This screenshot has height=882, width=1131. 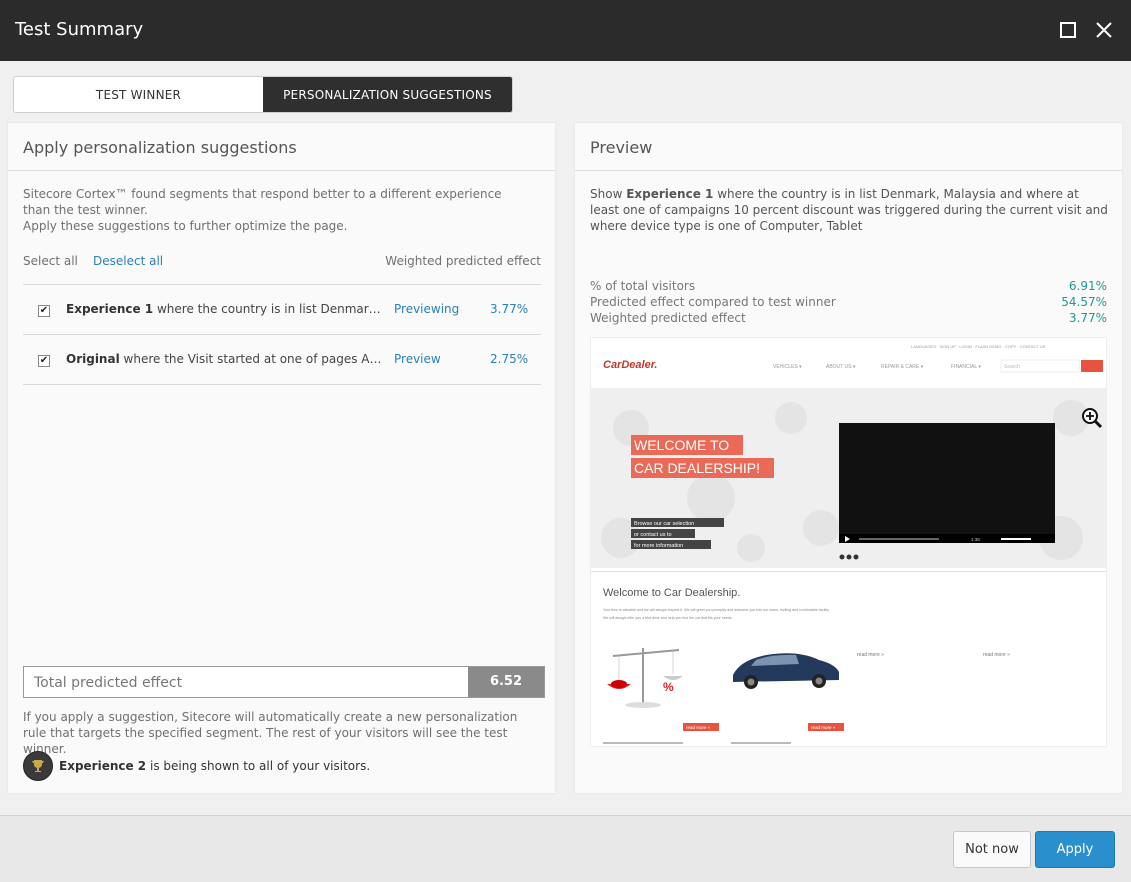 What do you see at coordinates (1084, 302) in the screenshot?
I see `stat-value: 54.57%` at bounding box center [1084, 302].